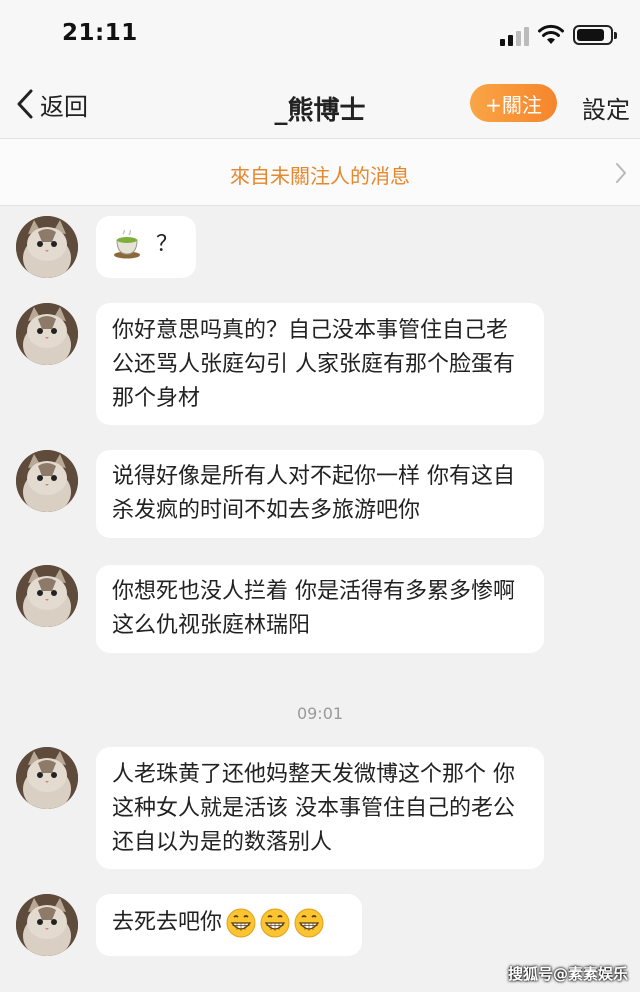 The height and width of the screenshot is (992, 640). Describe the element at coordinates (567, 974) in the screenshot. I see `watermark: 搜狐号@素素娱乐` at that location.